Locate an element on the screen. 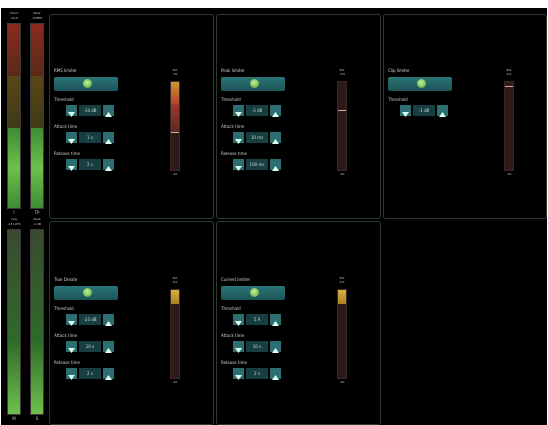 This screenshot has width=548, height=425. threshold-value: -10 dB is located at coordinates (90, 110).